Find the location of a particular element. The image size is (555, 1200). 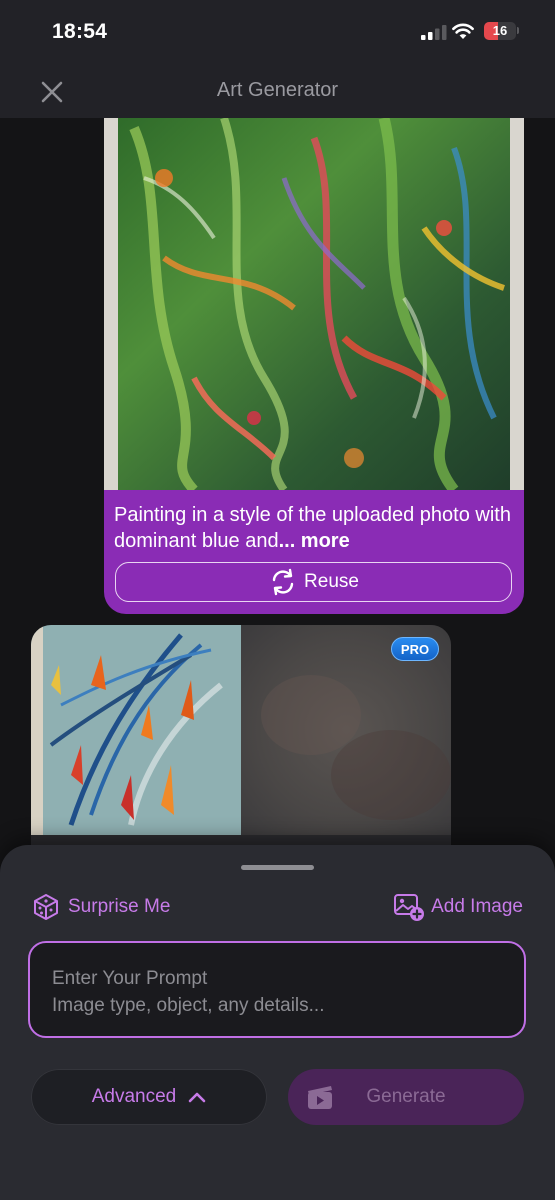

nav-header: Art Generator is located at coordinates (277, 89).